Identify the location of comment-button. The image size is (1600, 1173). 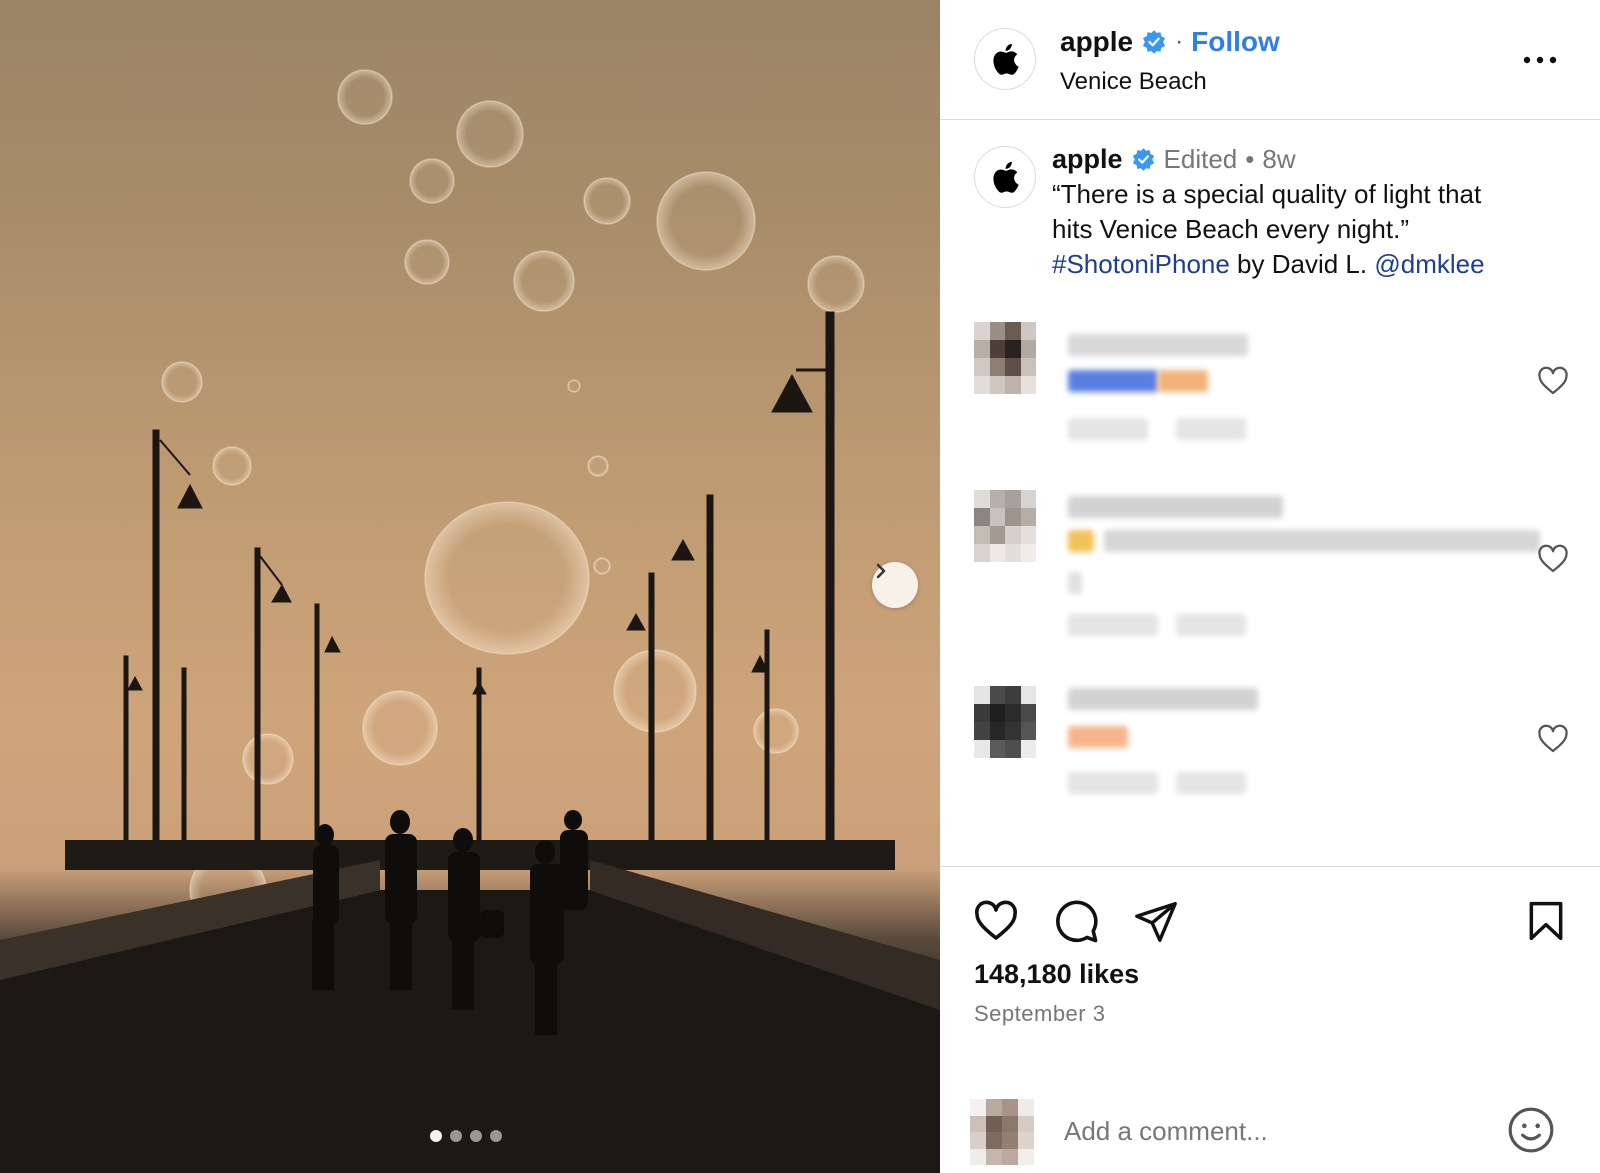
(1076, 921).